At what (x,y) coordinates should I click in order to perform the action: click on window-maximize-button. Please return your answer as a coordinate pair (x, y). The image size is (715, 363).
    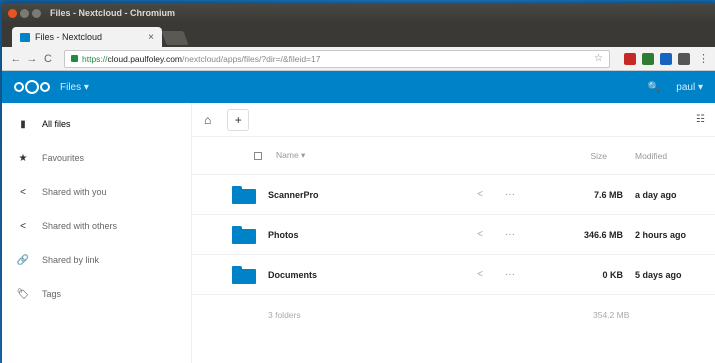
    Looking at the image, I should click on (36, 13).